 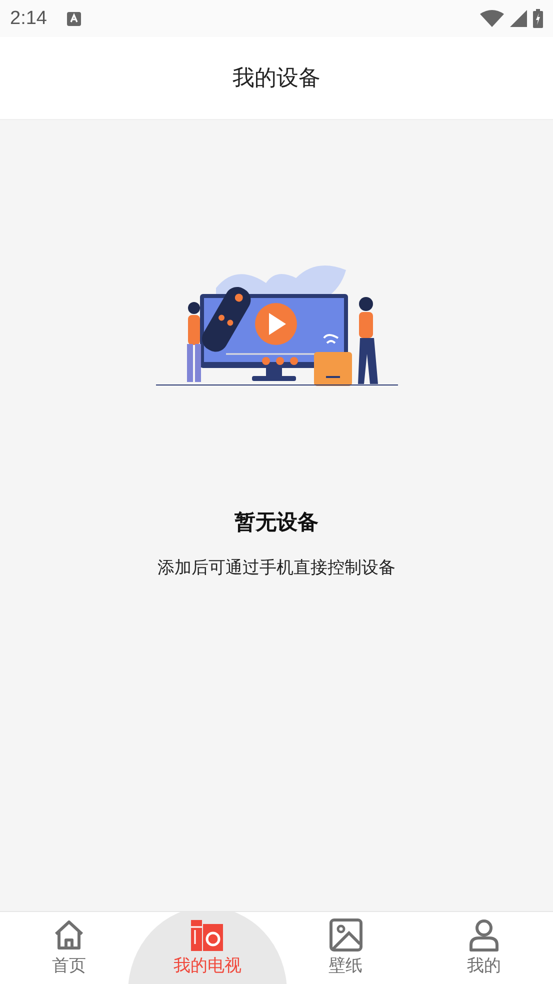 I want to click on nav-tab: 壁纸, so click(x=345, y=948).